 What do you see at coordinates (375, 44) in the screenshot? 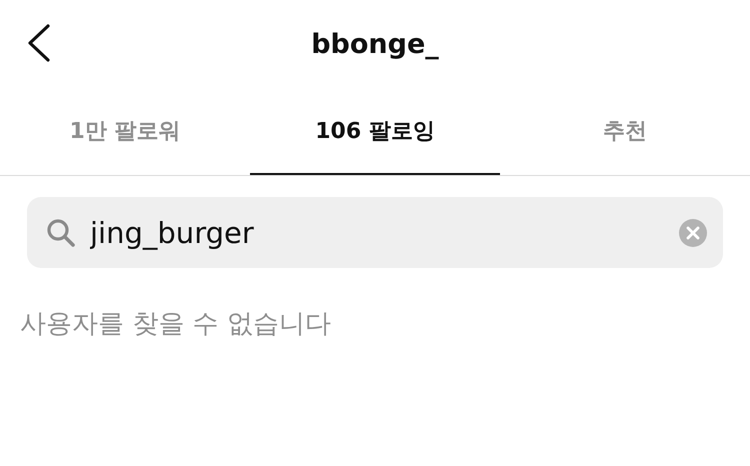
I see `profile-username: bbonge_` at bounding box center [375, 44].